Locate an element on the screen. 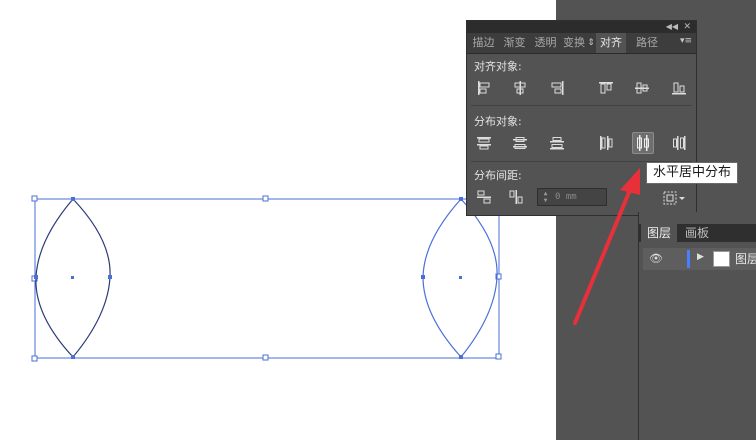 The height and width of the screenshot is (440, 756). layer-row: 👁 ▶ 图层 is located at coordinates (699, 259).